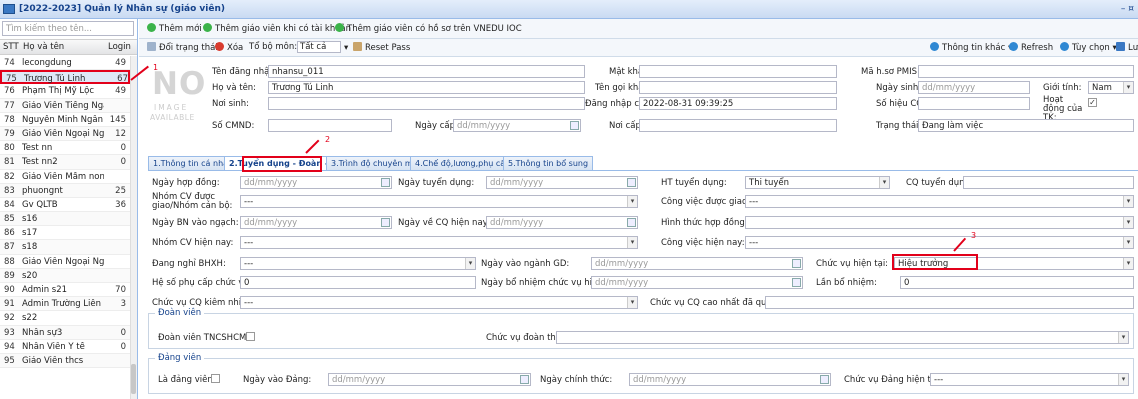 The height and width of the screenshot is (399, 1138). I want to click on appoint-date-field: dd/mm/yyyy, so click(697, 282).